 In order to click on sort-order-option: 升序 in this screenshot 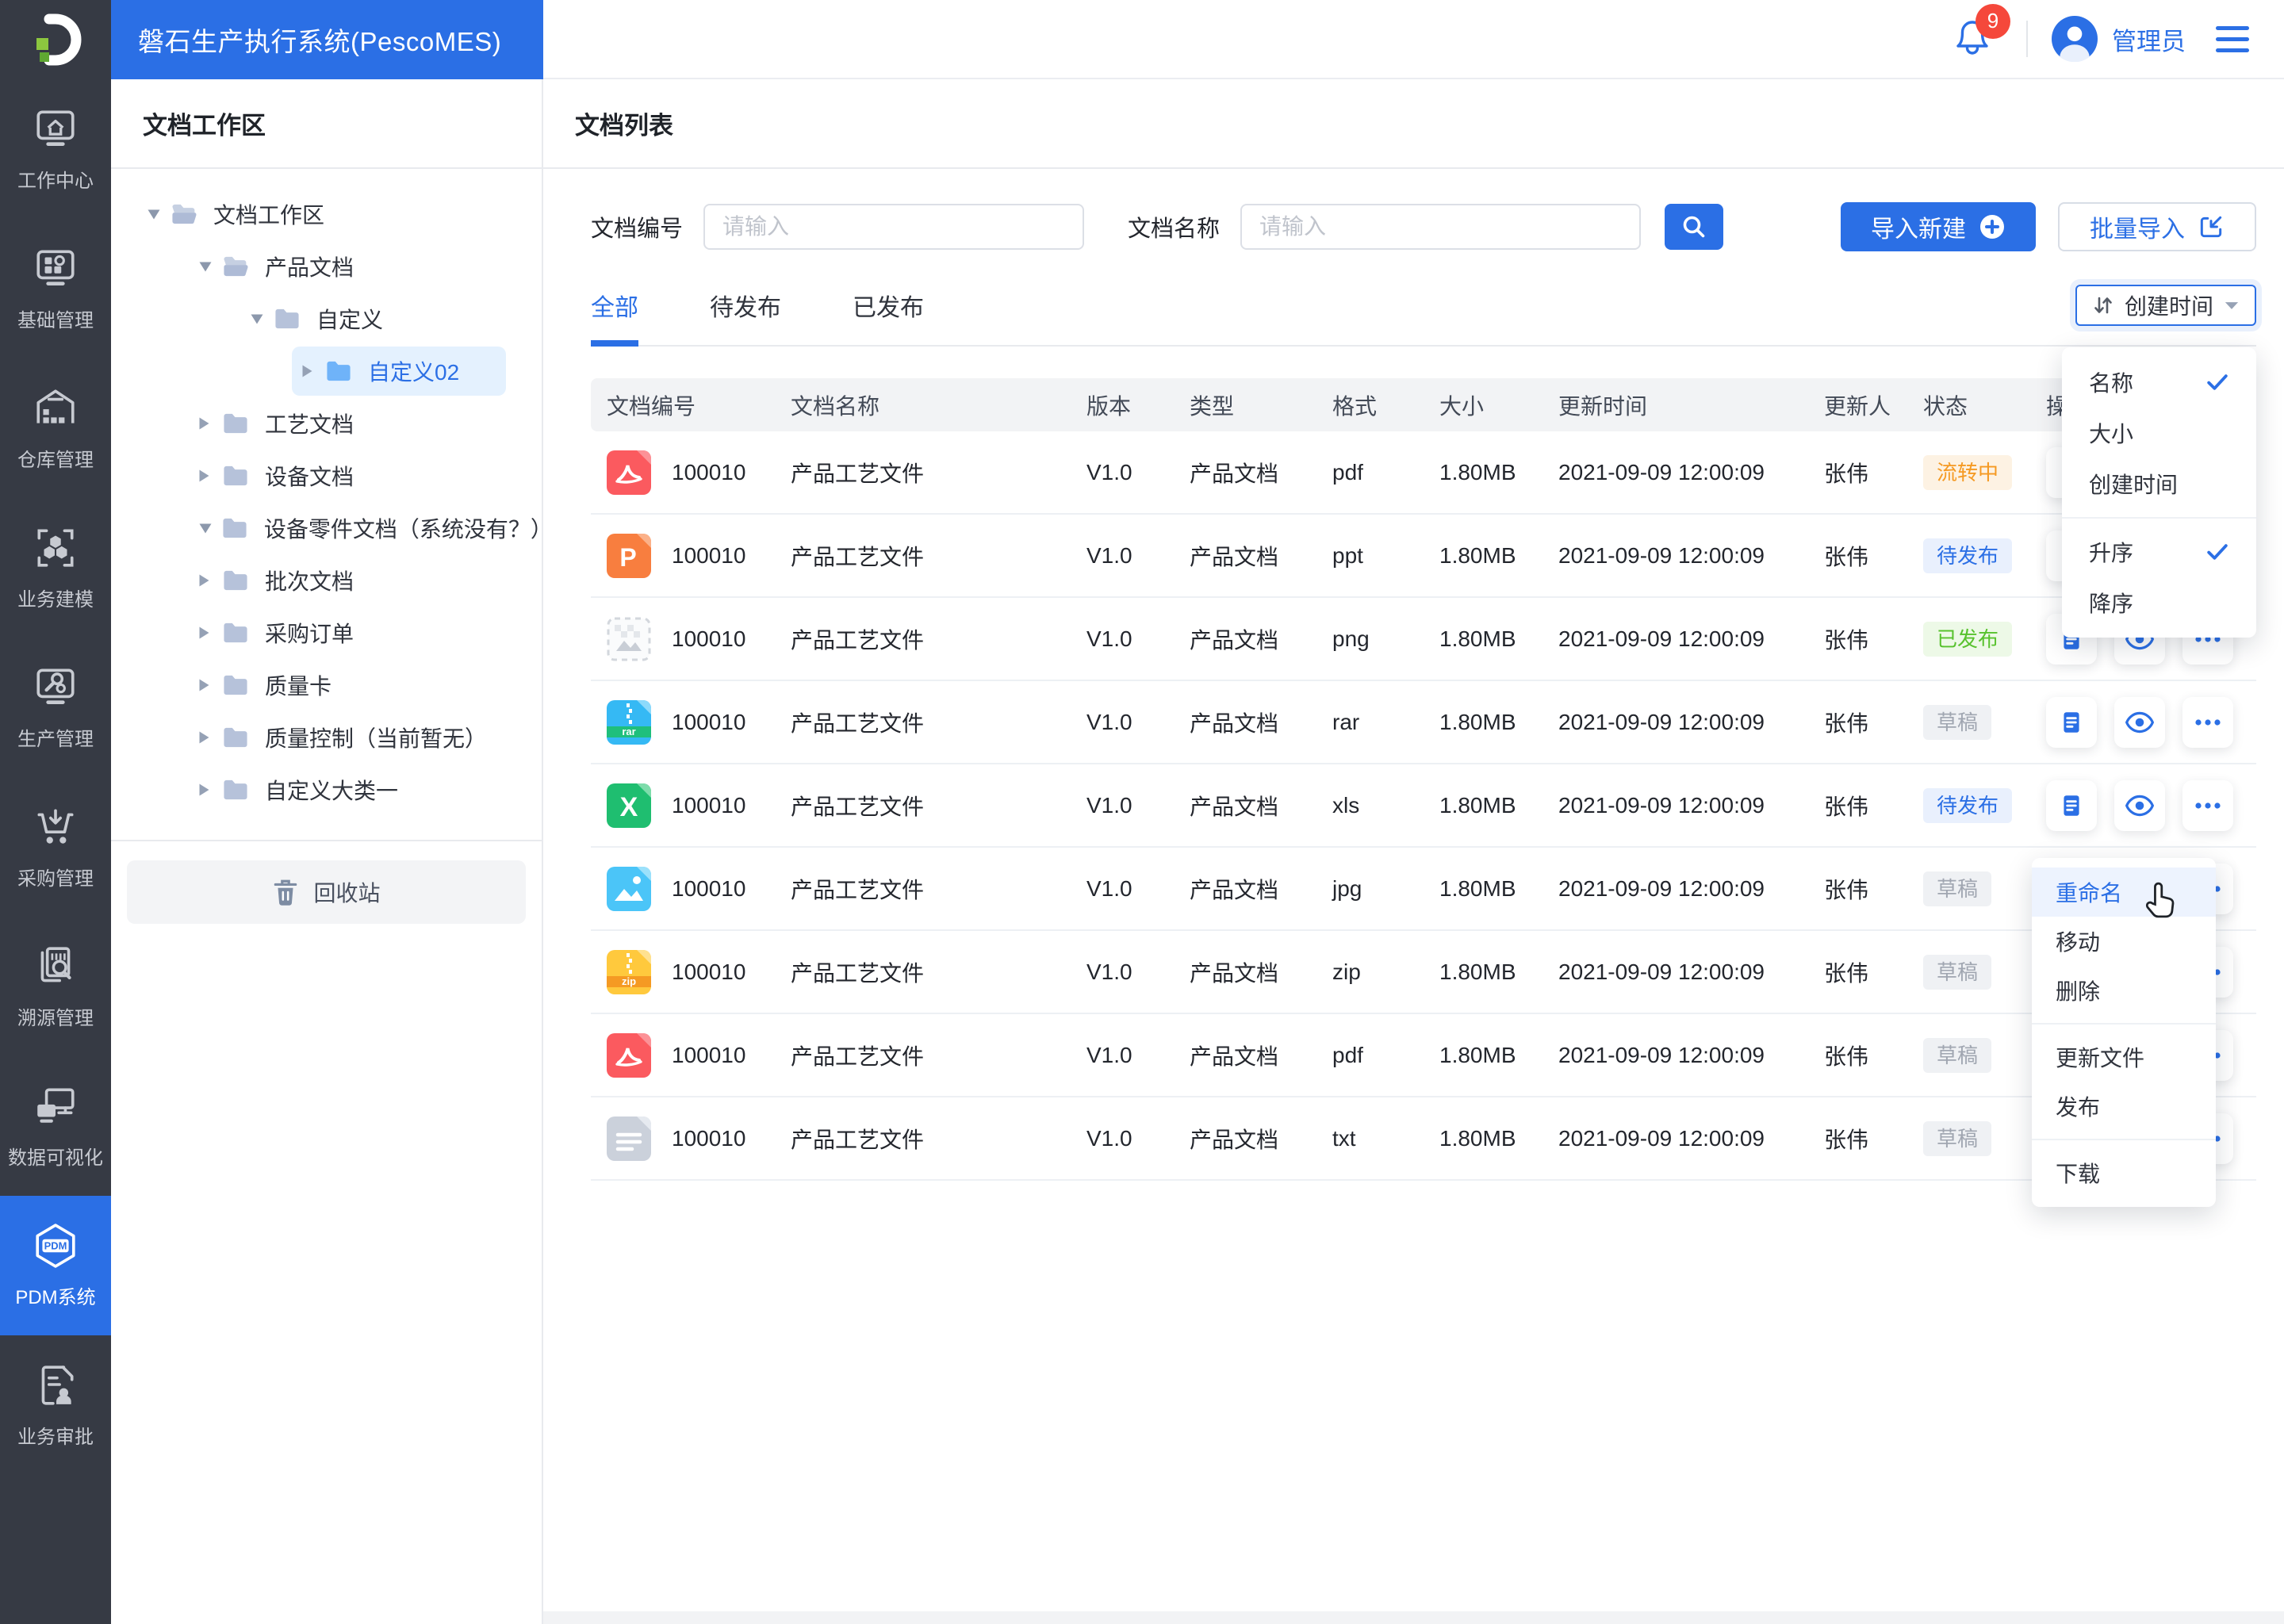, I will do `click(2159, 552)`.